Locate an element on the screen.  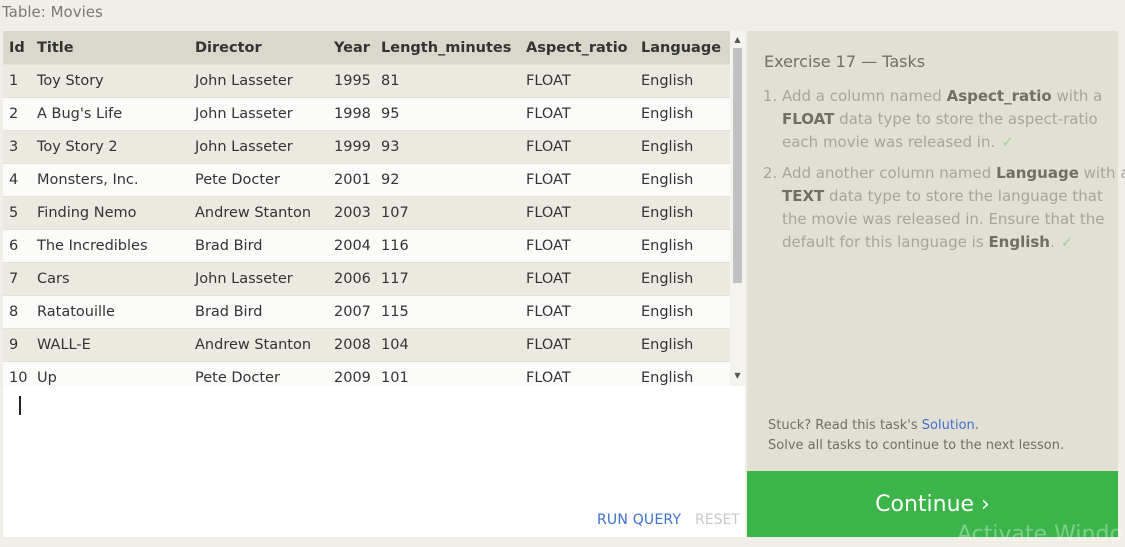
cell-title: Ratatouille is located at coordinates (110, 312).